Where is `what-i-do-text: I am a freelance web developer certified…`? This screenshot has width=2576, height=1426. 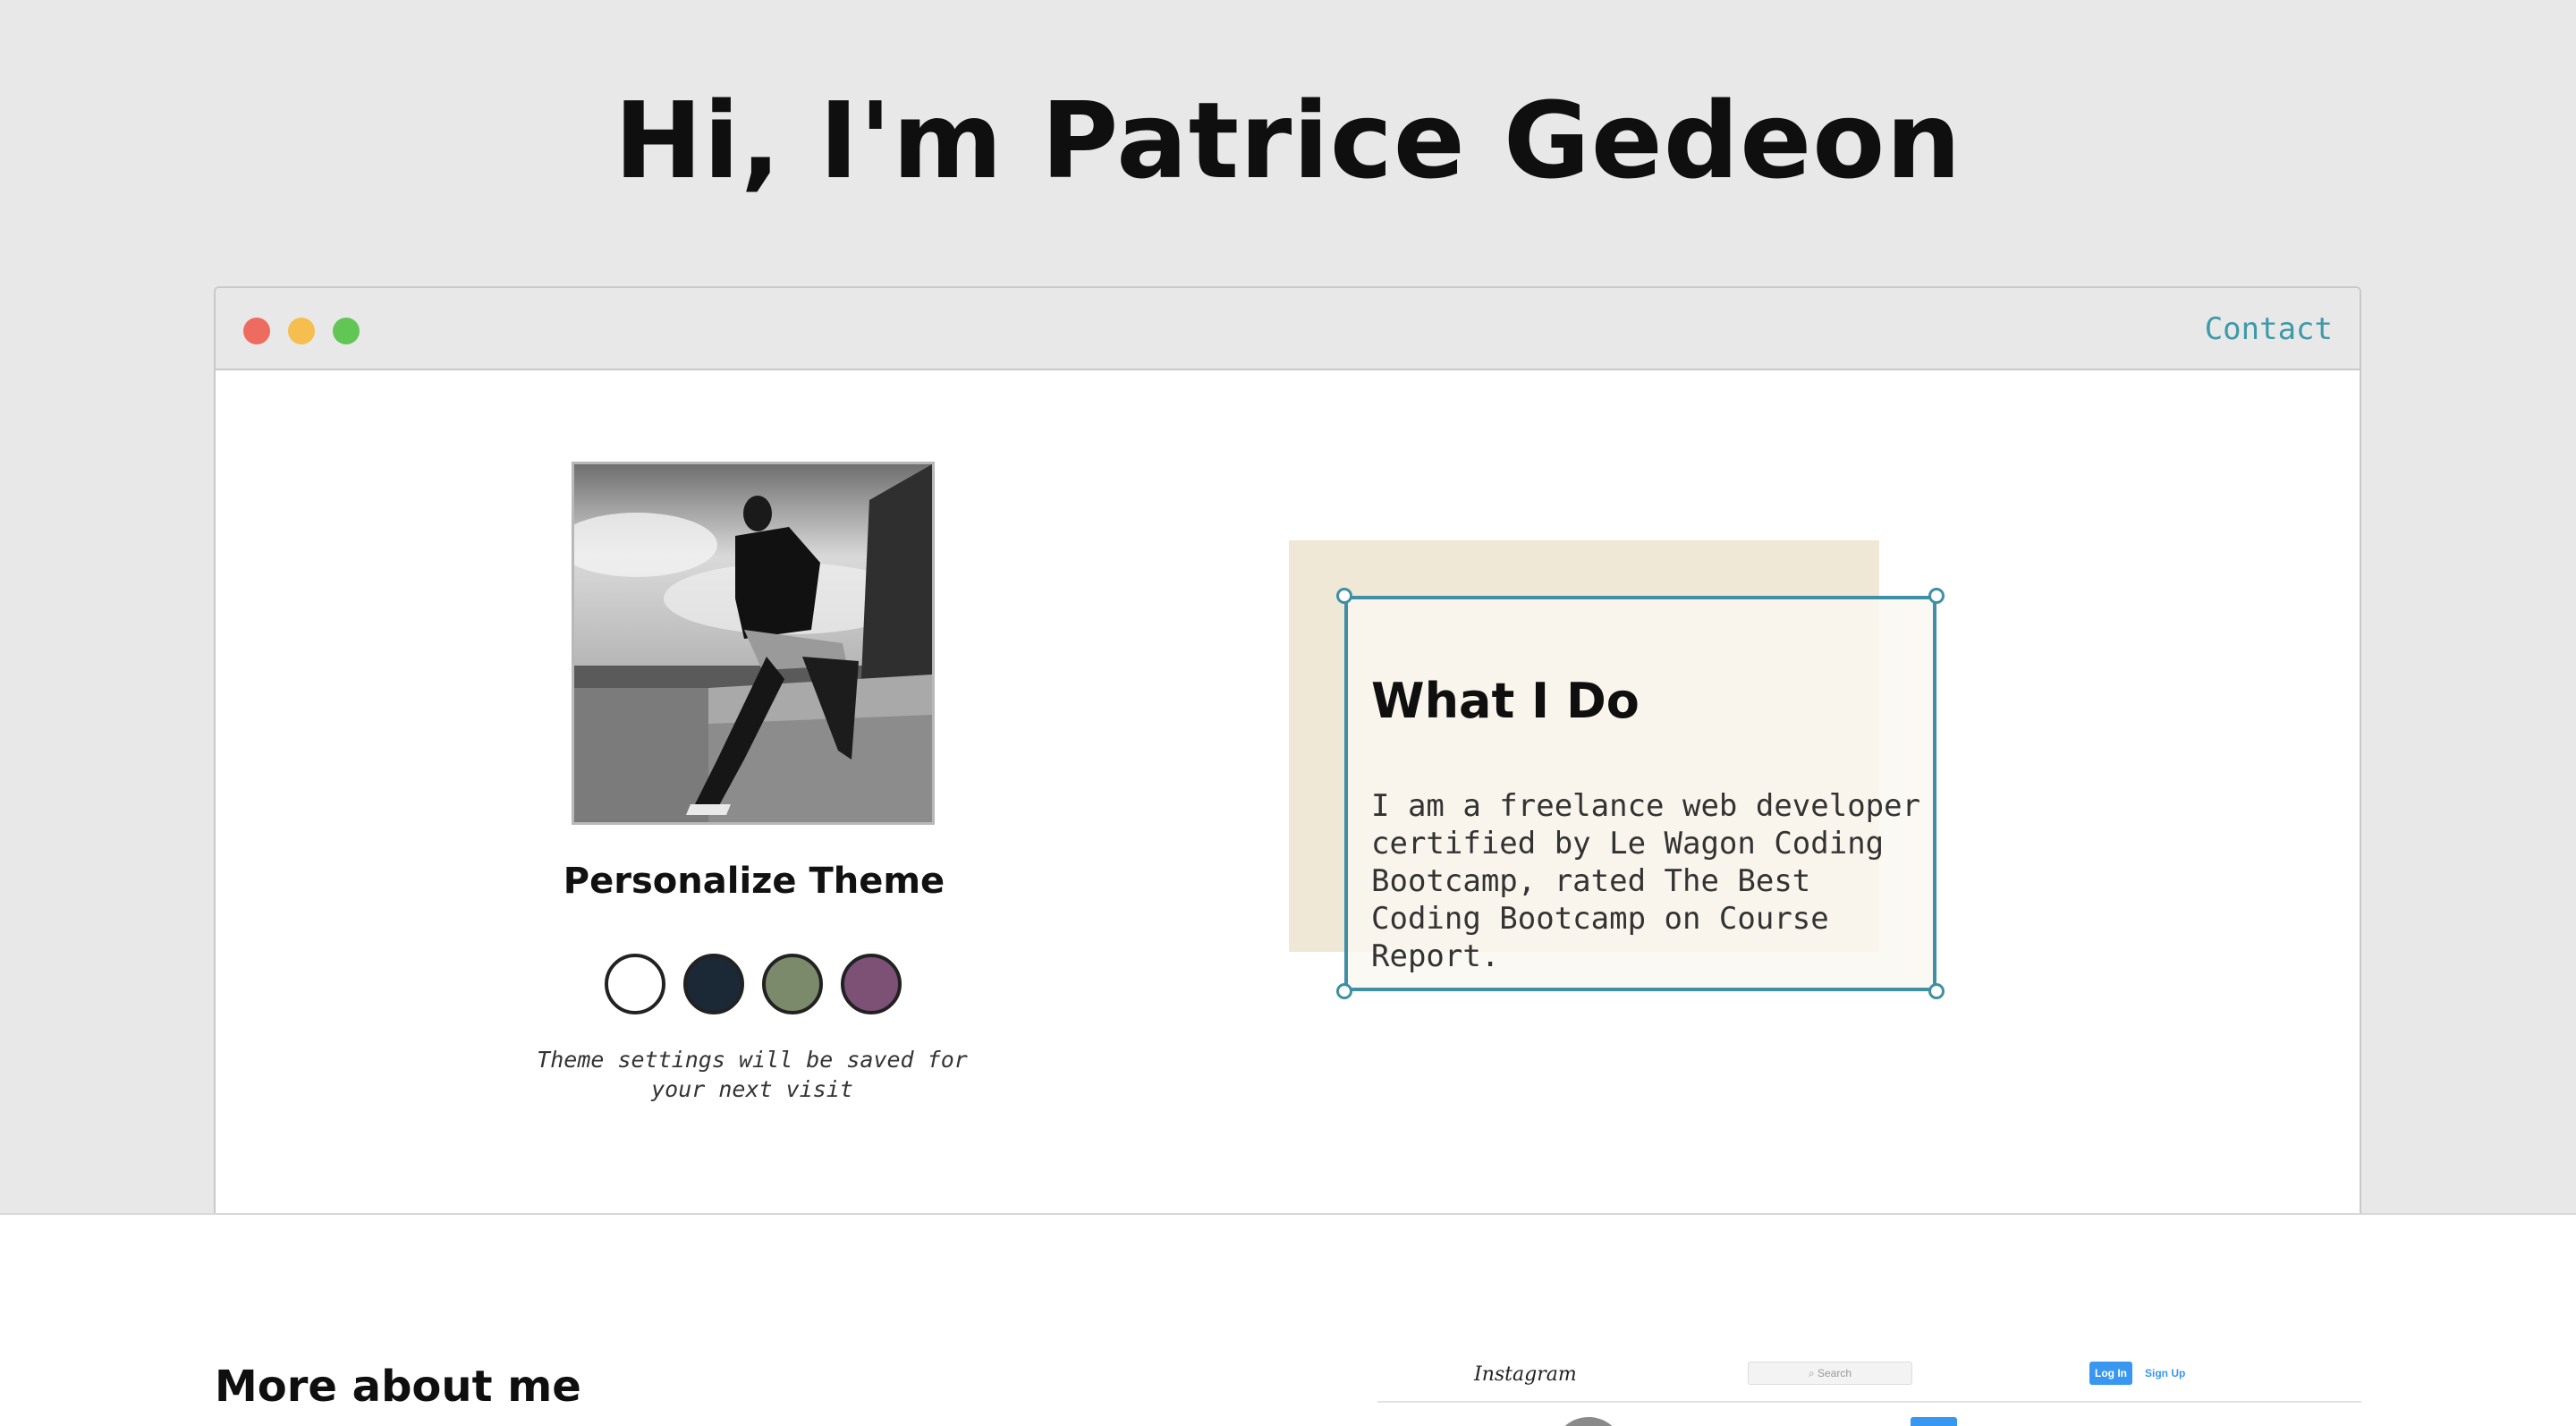 what-i-do-text: I am a freelance web developer certified… is located at coordinates (1646, 881).